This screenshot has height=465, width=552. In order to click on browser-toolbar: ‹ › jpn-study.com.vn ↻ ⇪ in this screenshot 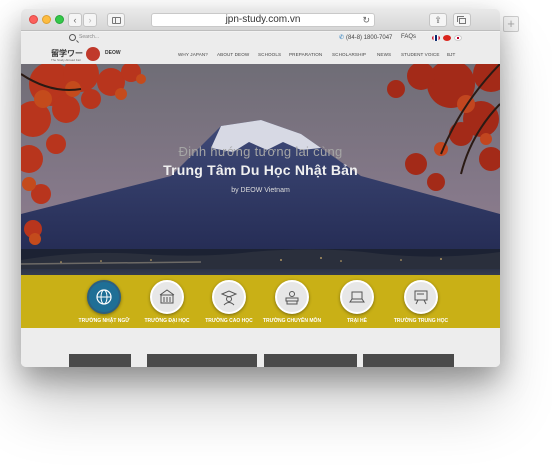, I will do `click(260, 20)`.